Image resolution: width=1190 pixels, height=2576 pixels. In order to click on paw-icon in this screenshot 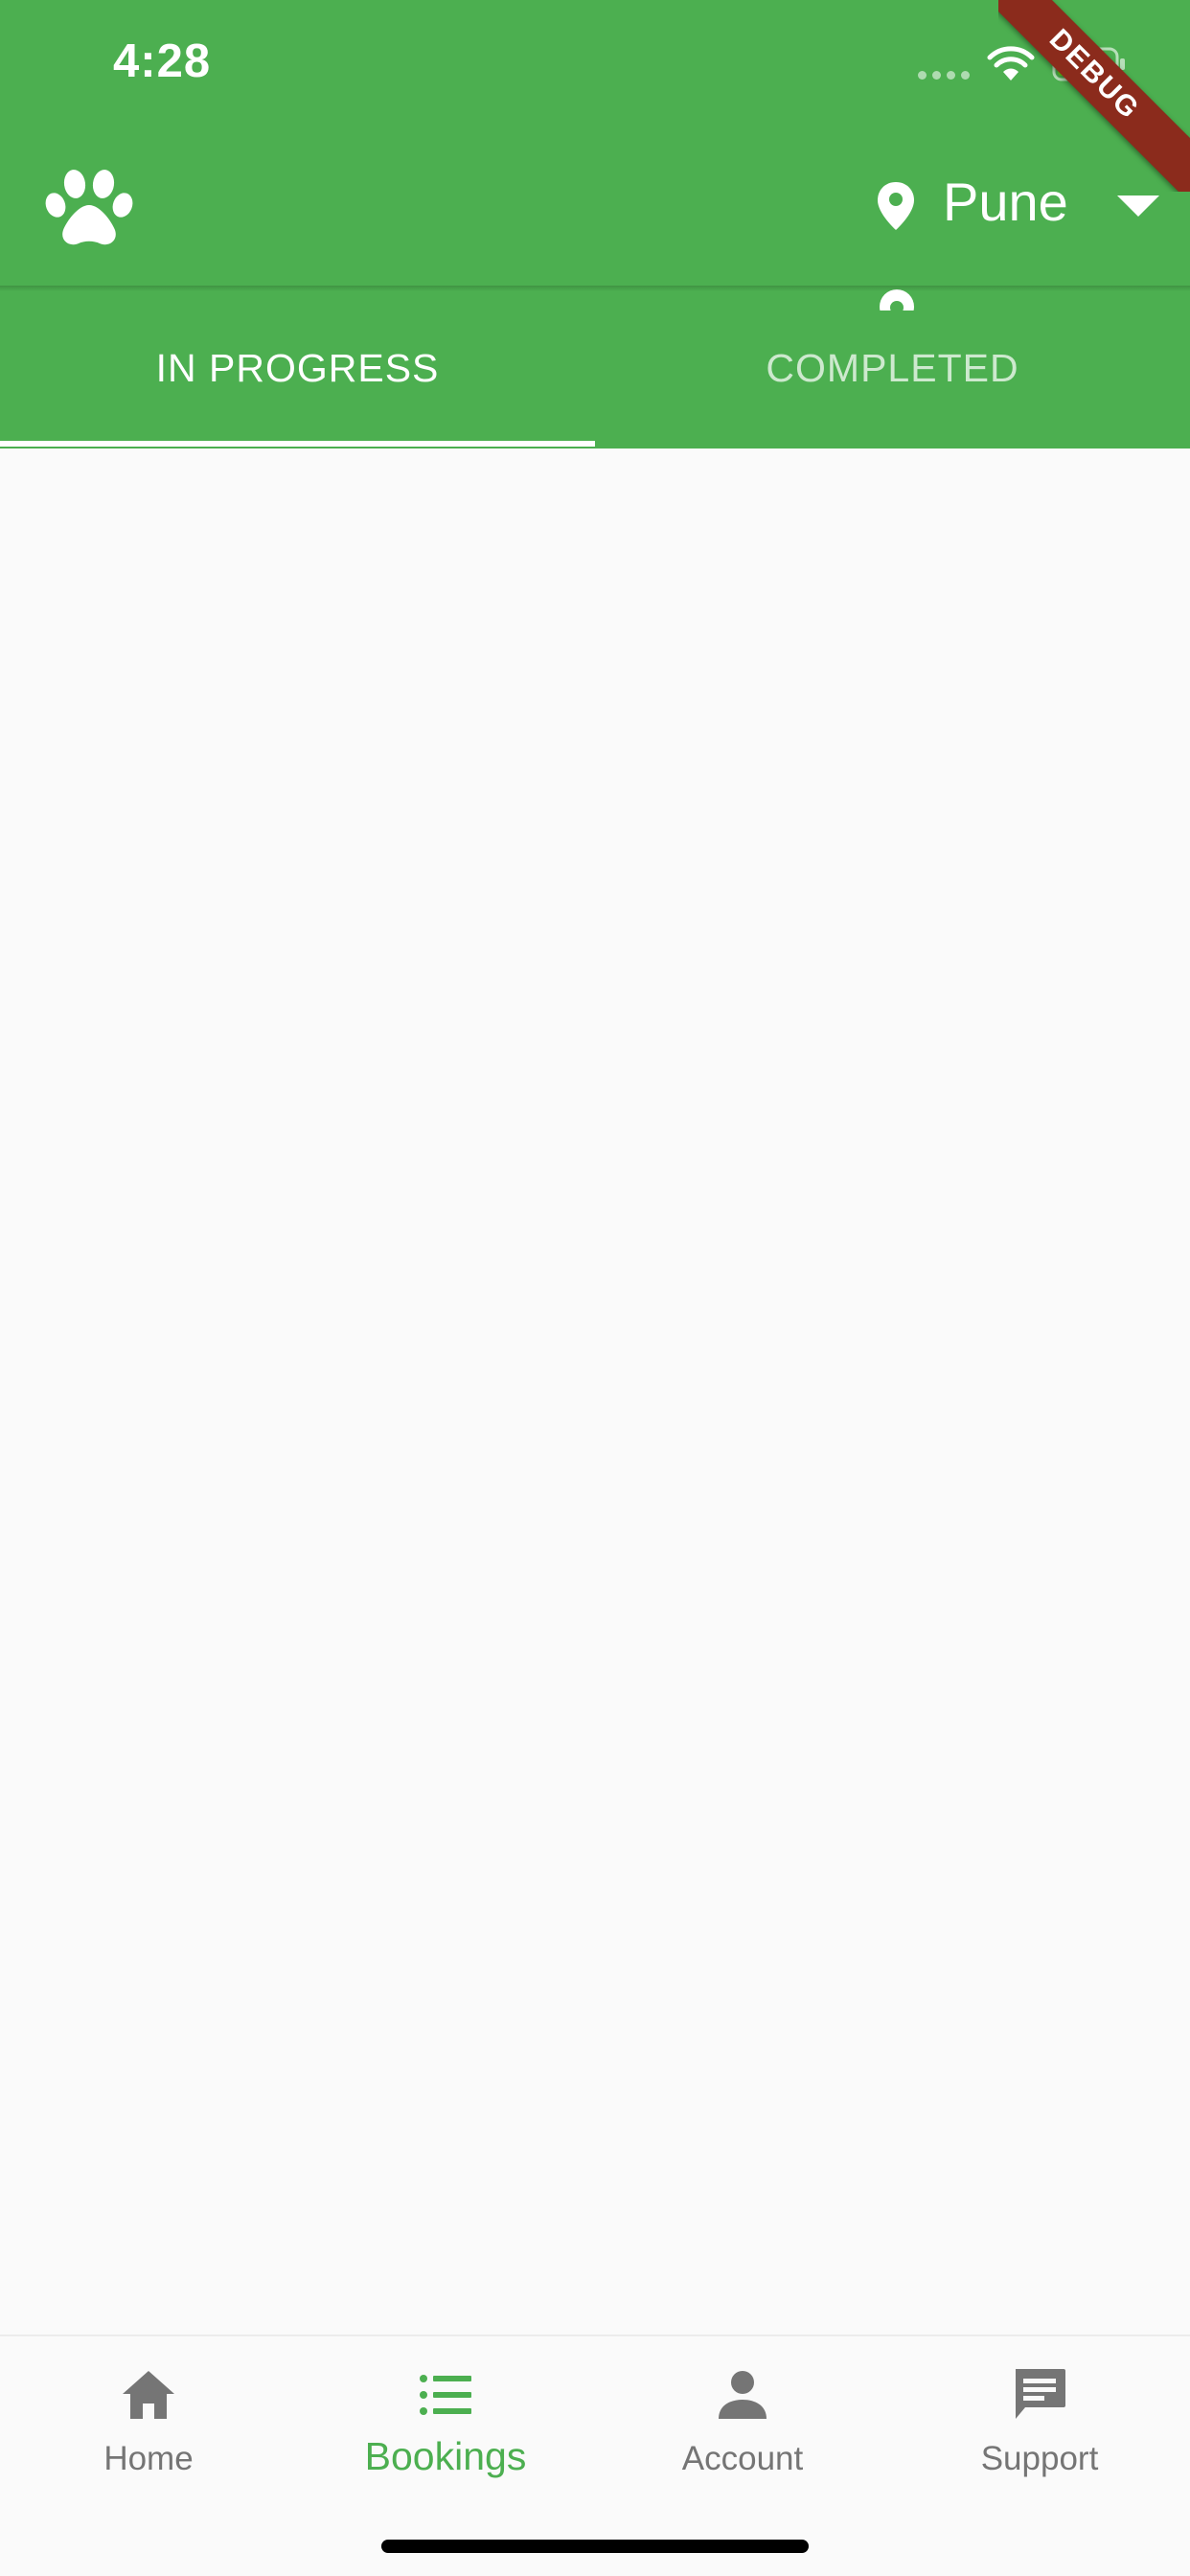, I will do `click(89, 207)`.